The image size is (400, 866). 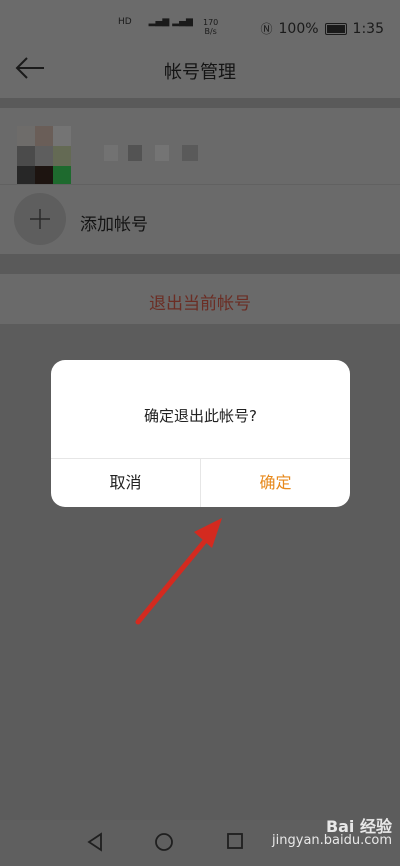 I want to click on nav-back-icon, so click(x=95, y=842).